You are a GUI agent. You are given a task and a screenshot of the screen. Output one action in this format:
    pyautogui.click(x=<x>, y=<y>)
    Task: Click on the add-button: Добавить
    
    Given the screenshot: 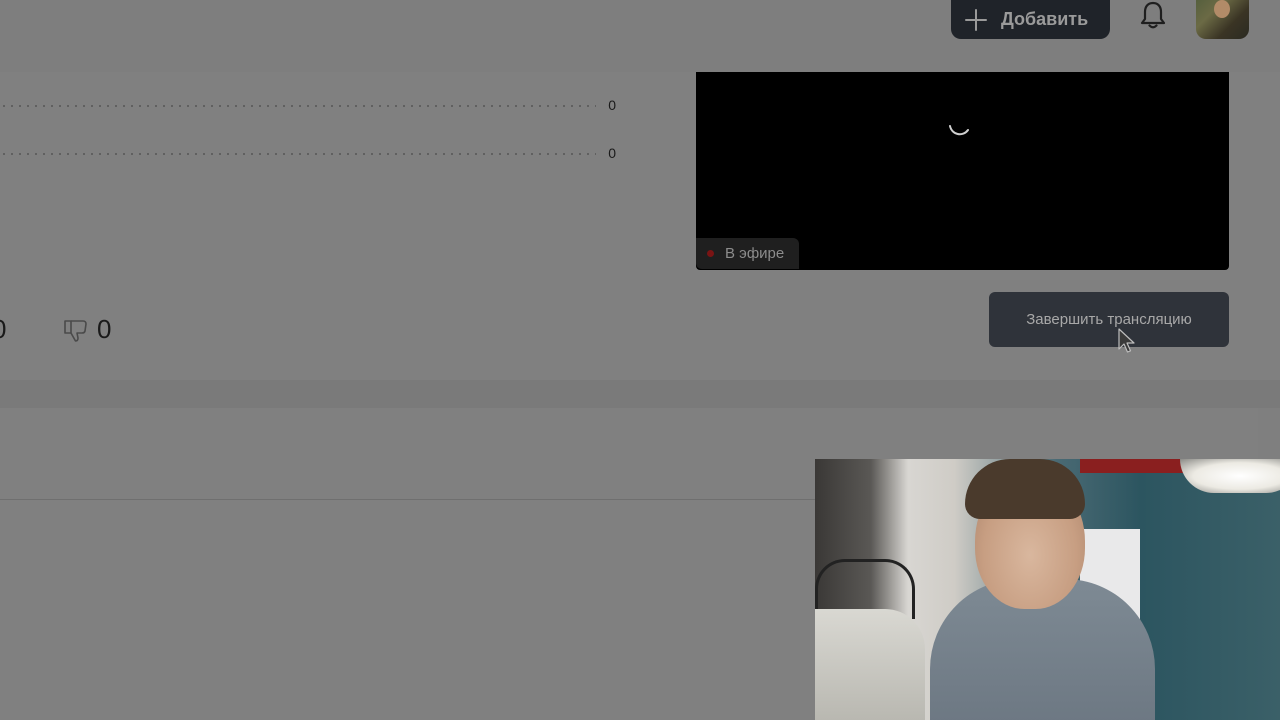 What is the action you would take?
    pyautogui.click(x=1030, y=19)
    